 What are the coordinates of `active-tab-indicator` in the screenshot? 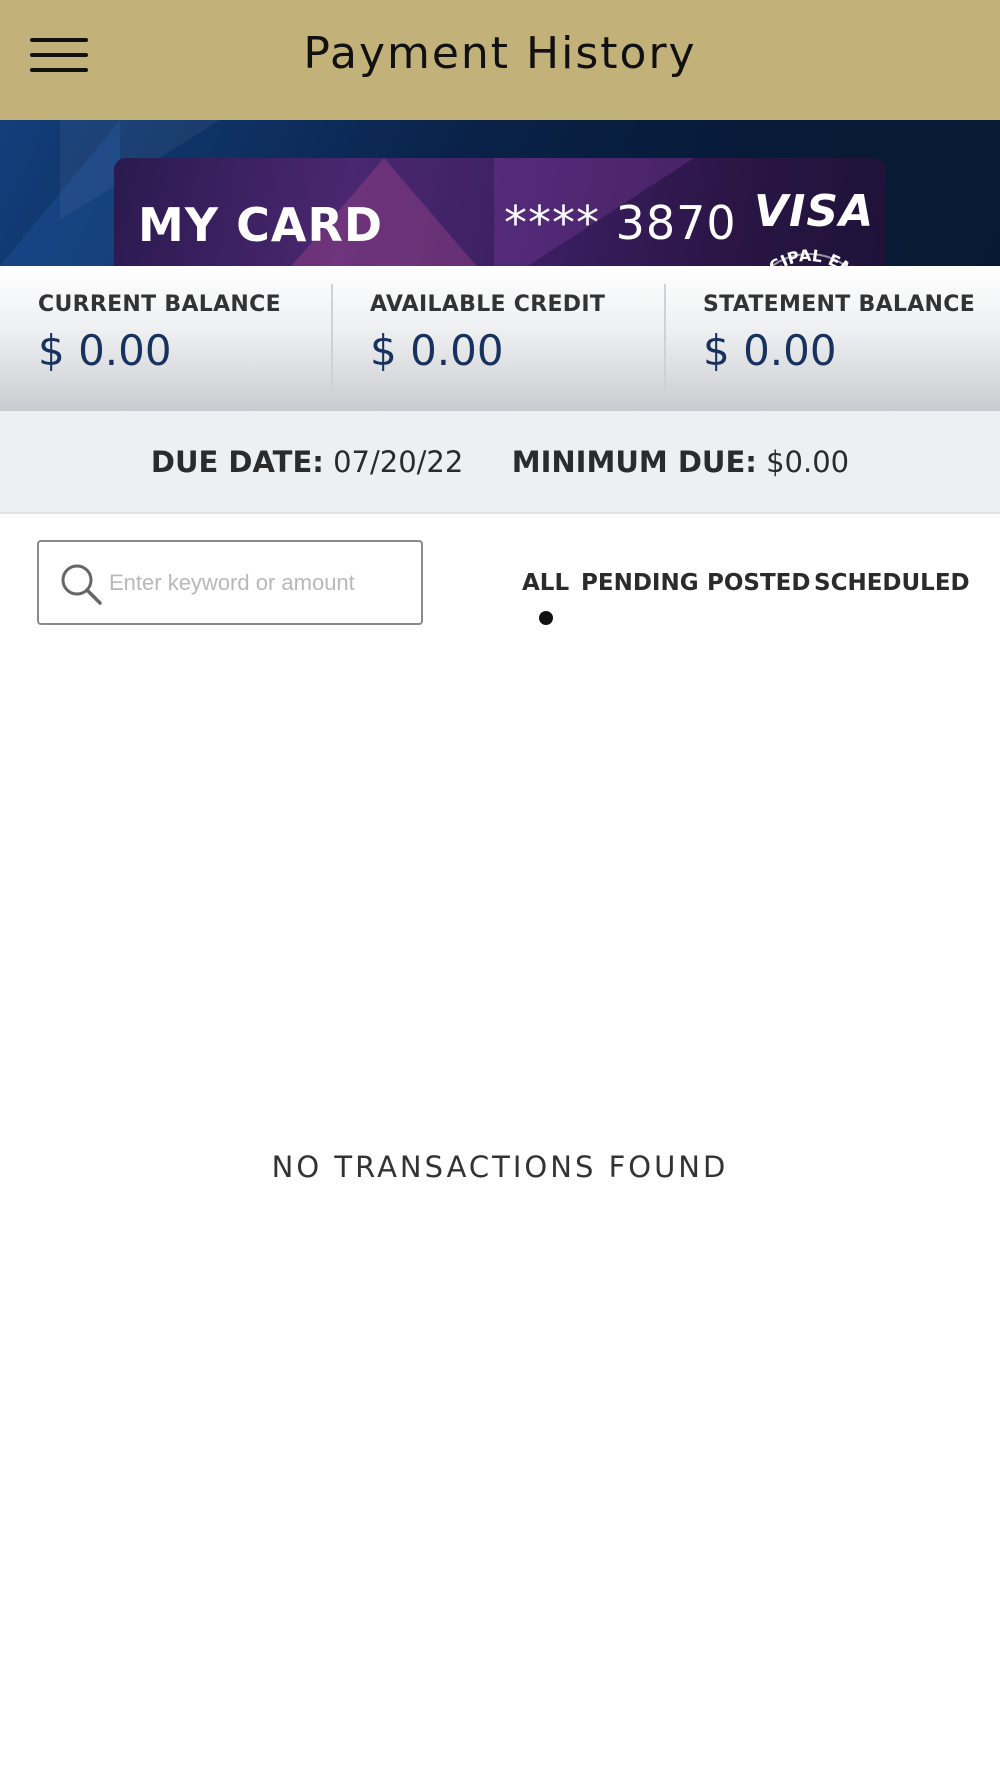 It's located at (546, 618).